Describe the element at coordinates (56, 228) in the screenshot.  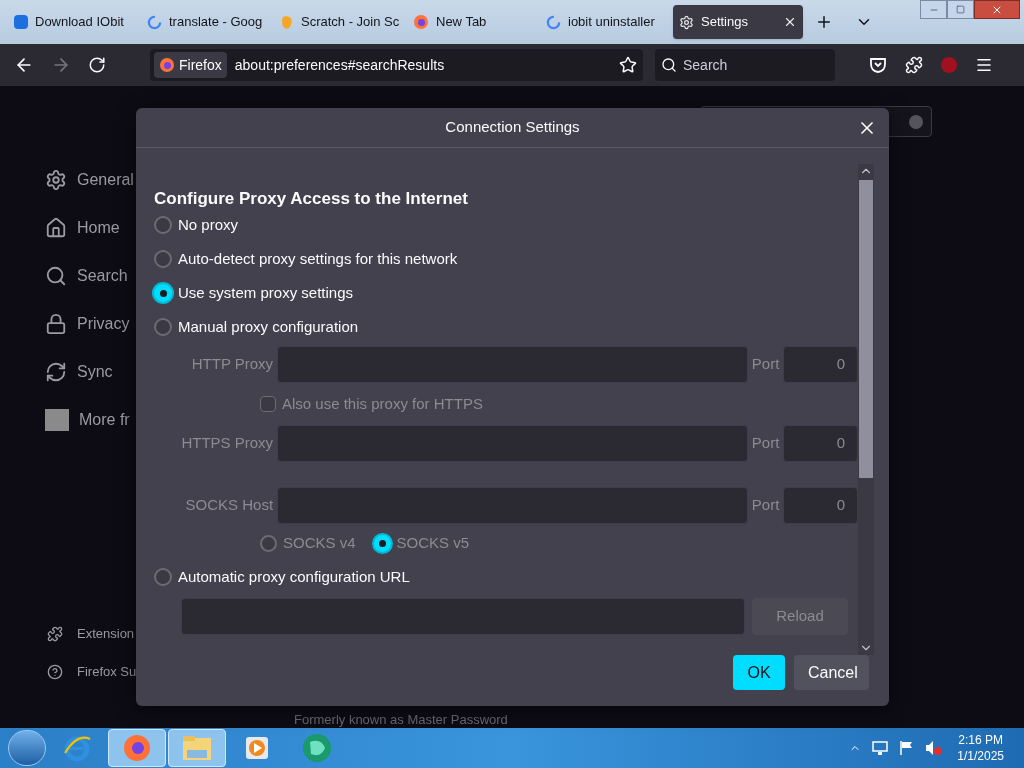
I see `home-icon` at that location.